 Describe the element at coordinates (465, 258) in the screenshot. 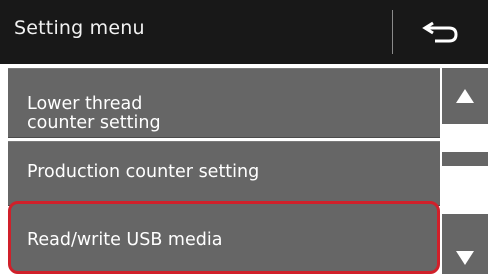

I see `triangle-down-icon` at that location.